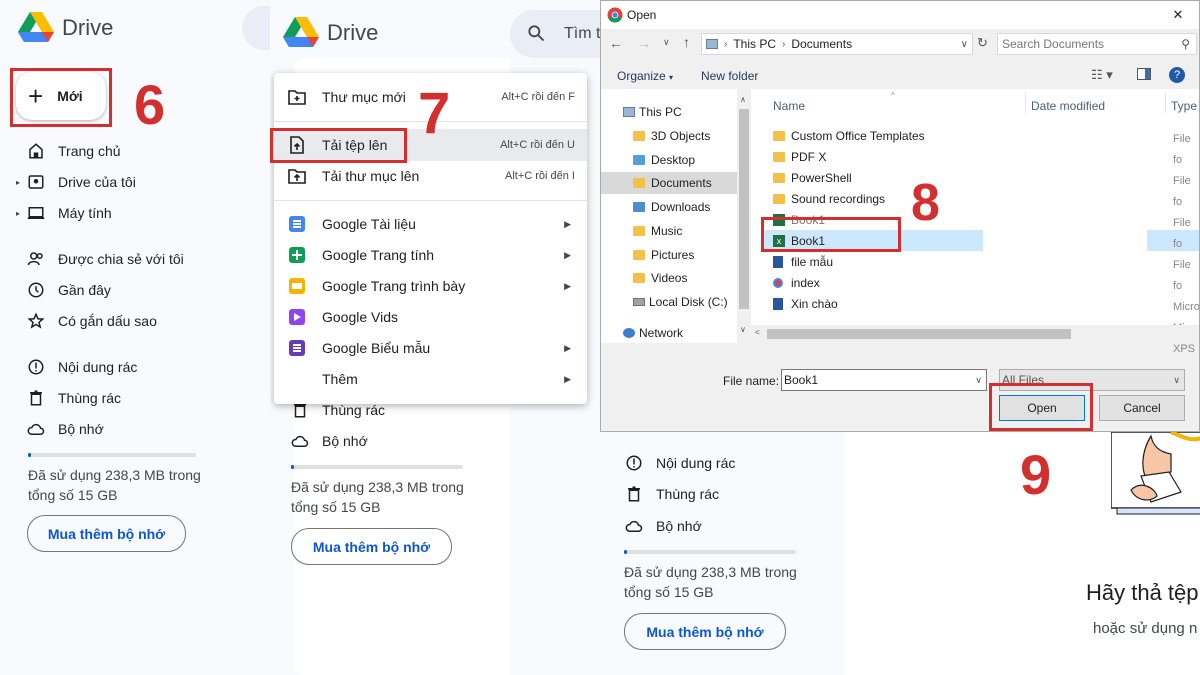 This screenshot has width=1200, height=675. I want to click on recent-locations-icon: ∨, so click(666, 42).